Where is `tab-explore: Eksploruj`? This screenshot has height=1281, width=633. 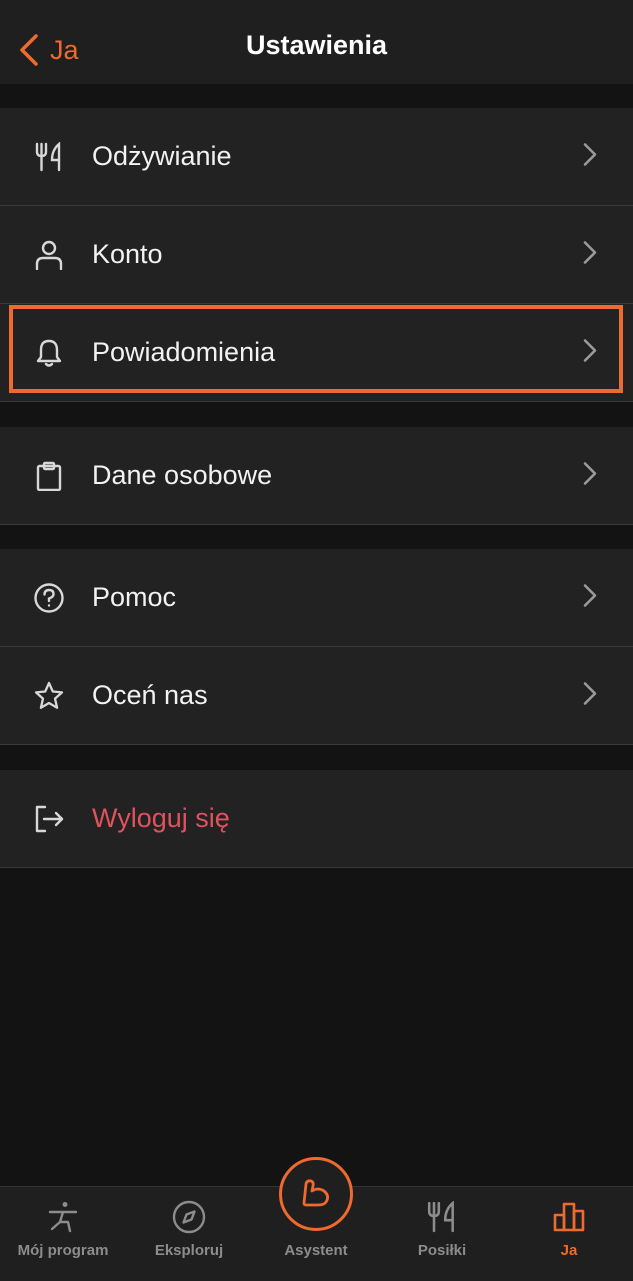
tab-explore: Eksploruj is located at coordinates (189, 1234).